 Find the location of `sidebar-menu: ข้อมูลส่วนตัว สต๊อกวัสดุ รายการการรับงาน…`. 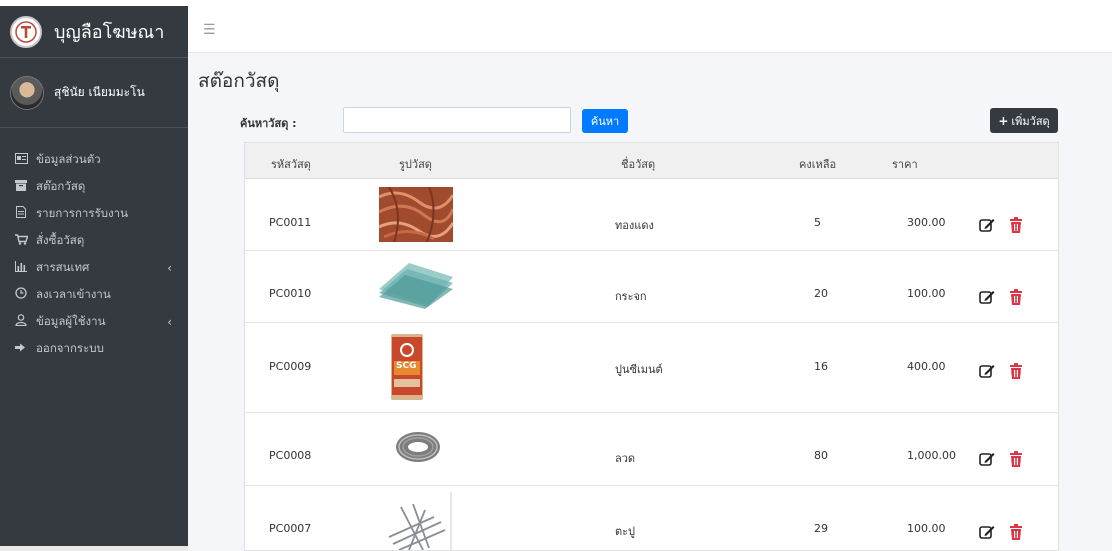

sidebar-menu: ข้อมูลส่วนตัว สต๊อกวัสดุ รายการการรับงาน… is located at coordinates (94, 245).